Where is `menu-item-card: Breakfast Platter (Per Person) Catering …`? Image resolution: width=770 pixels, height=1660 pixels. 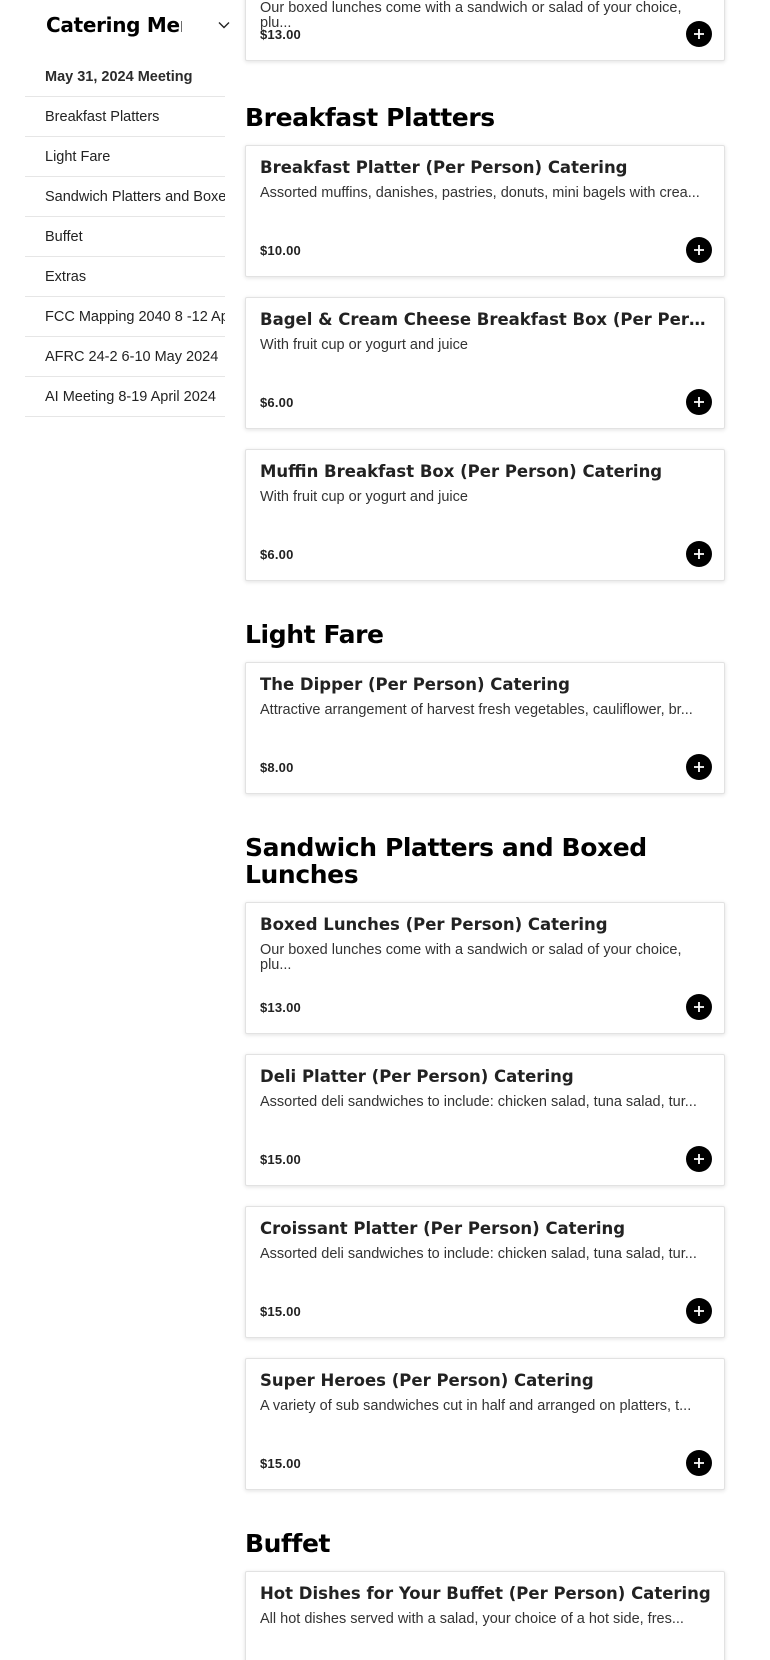
menu-item-card: Breakfast Platter (Per Person) Catering … is located at coordinates (485, 211).